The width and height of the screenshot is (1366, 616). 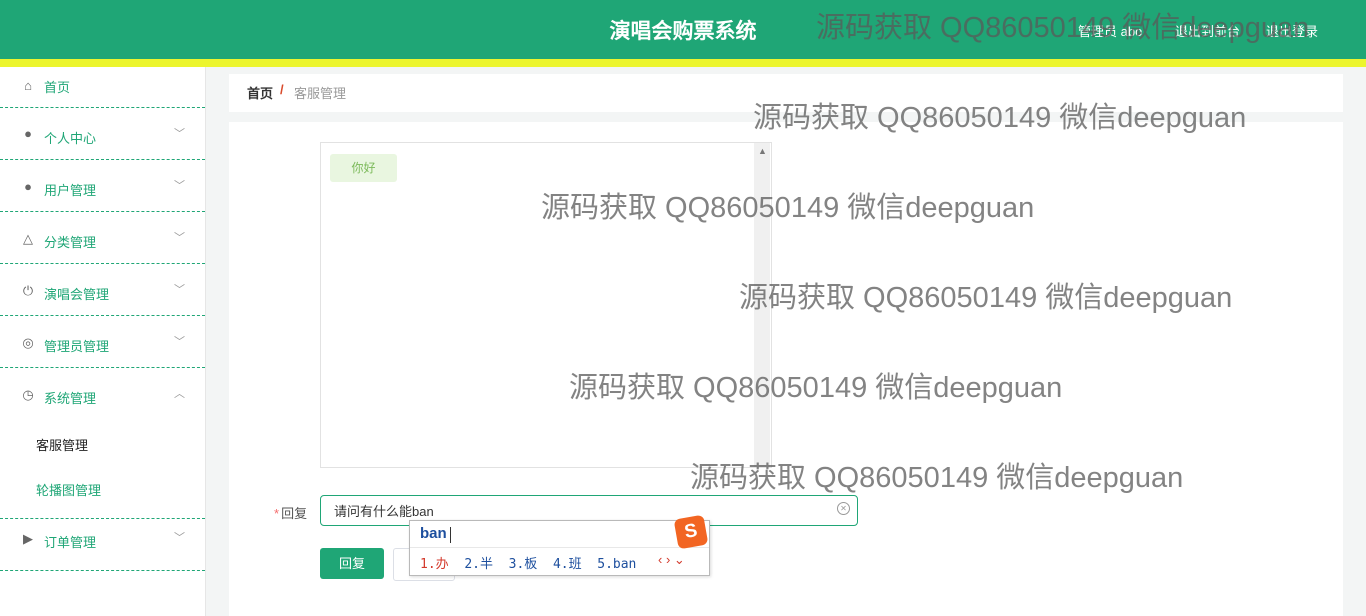 What do you see at coordinates (77, 294) in the screenshot?
I see `sidebar-item-label: 演唱会管理` at bounding box center [77, 294].